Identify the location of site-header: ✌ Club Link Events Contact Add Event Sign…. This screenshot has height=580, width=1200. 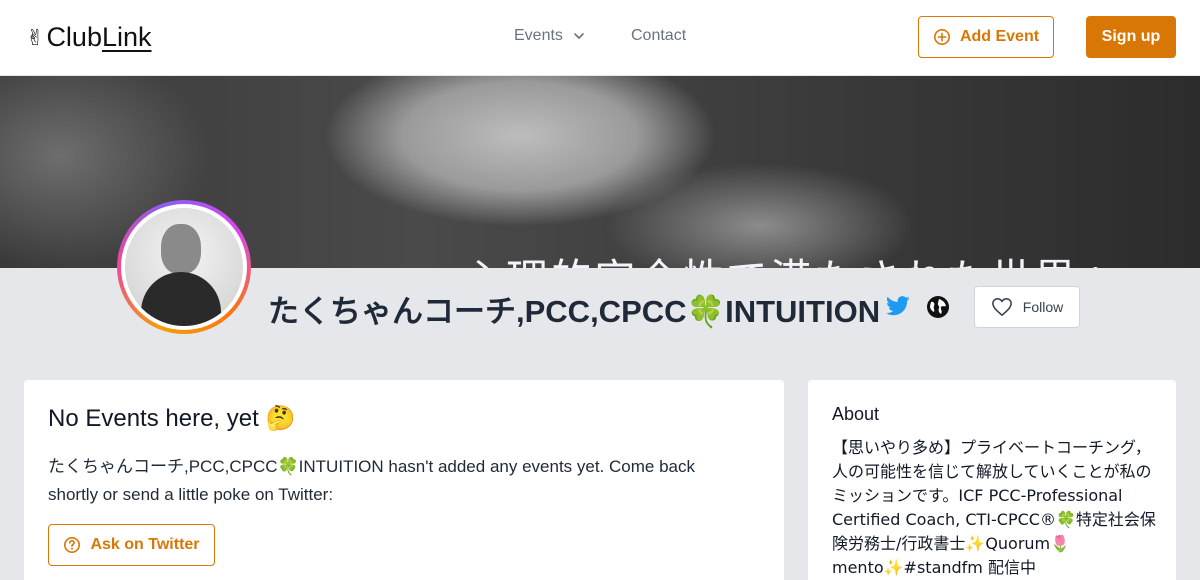
(600, 38).